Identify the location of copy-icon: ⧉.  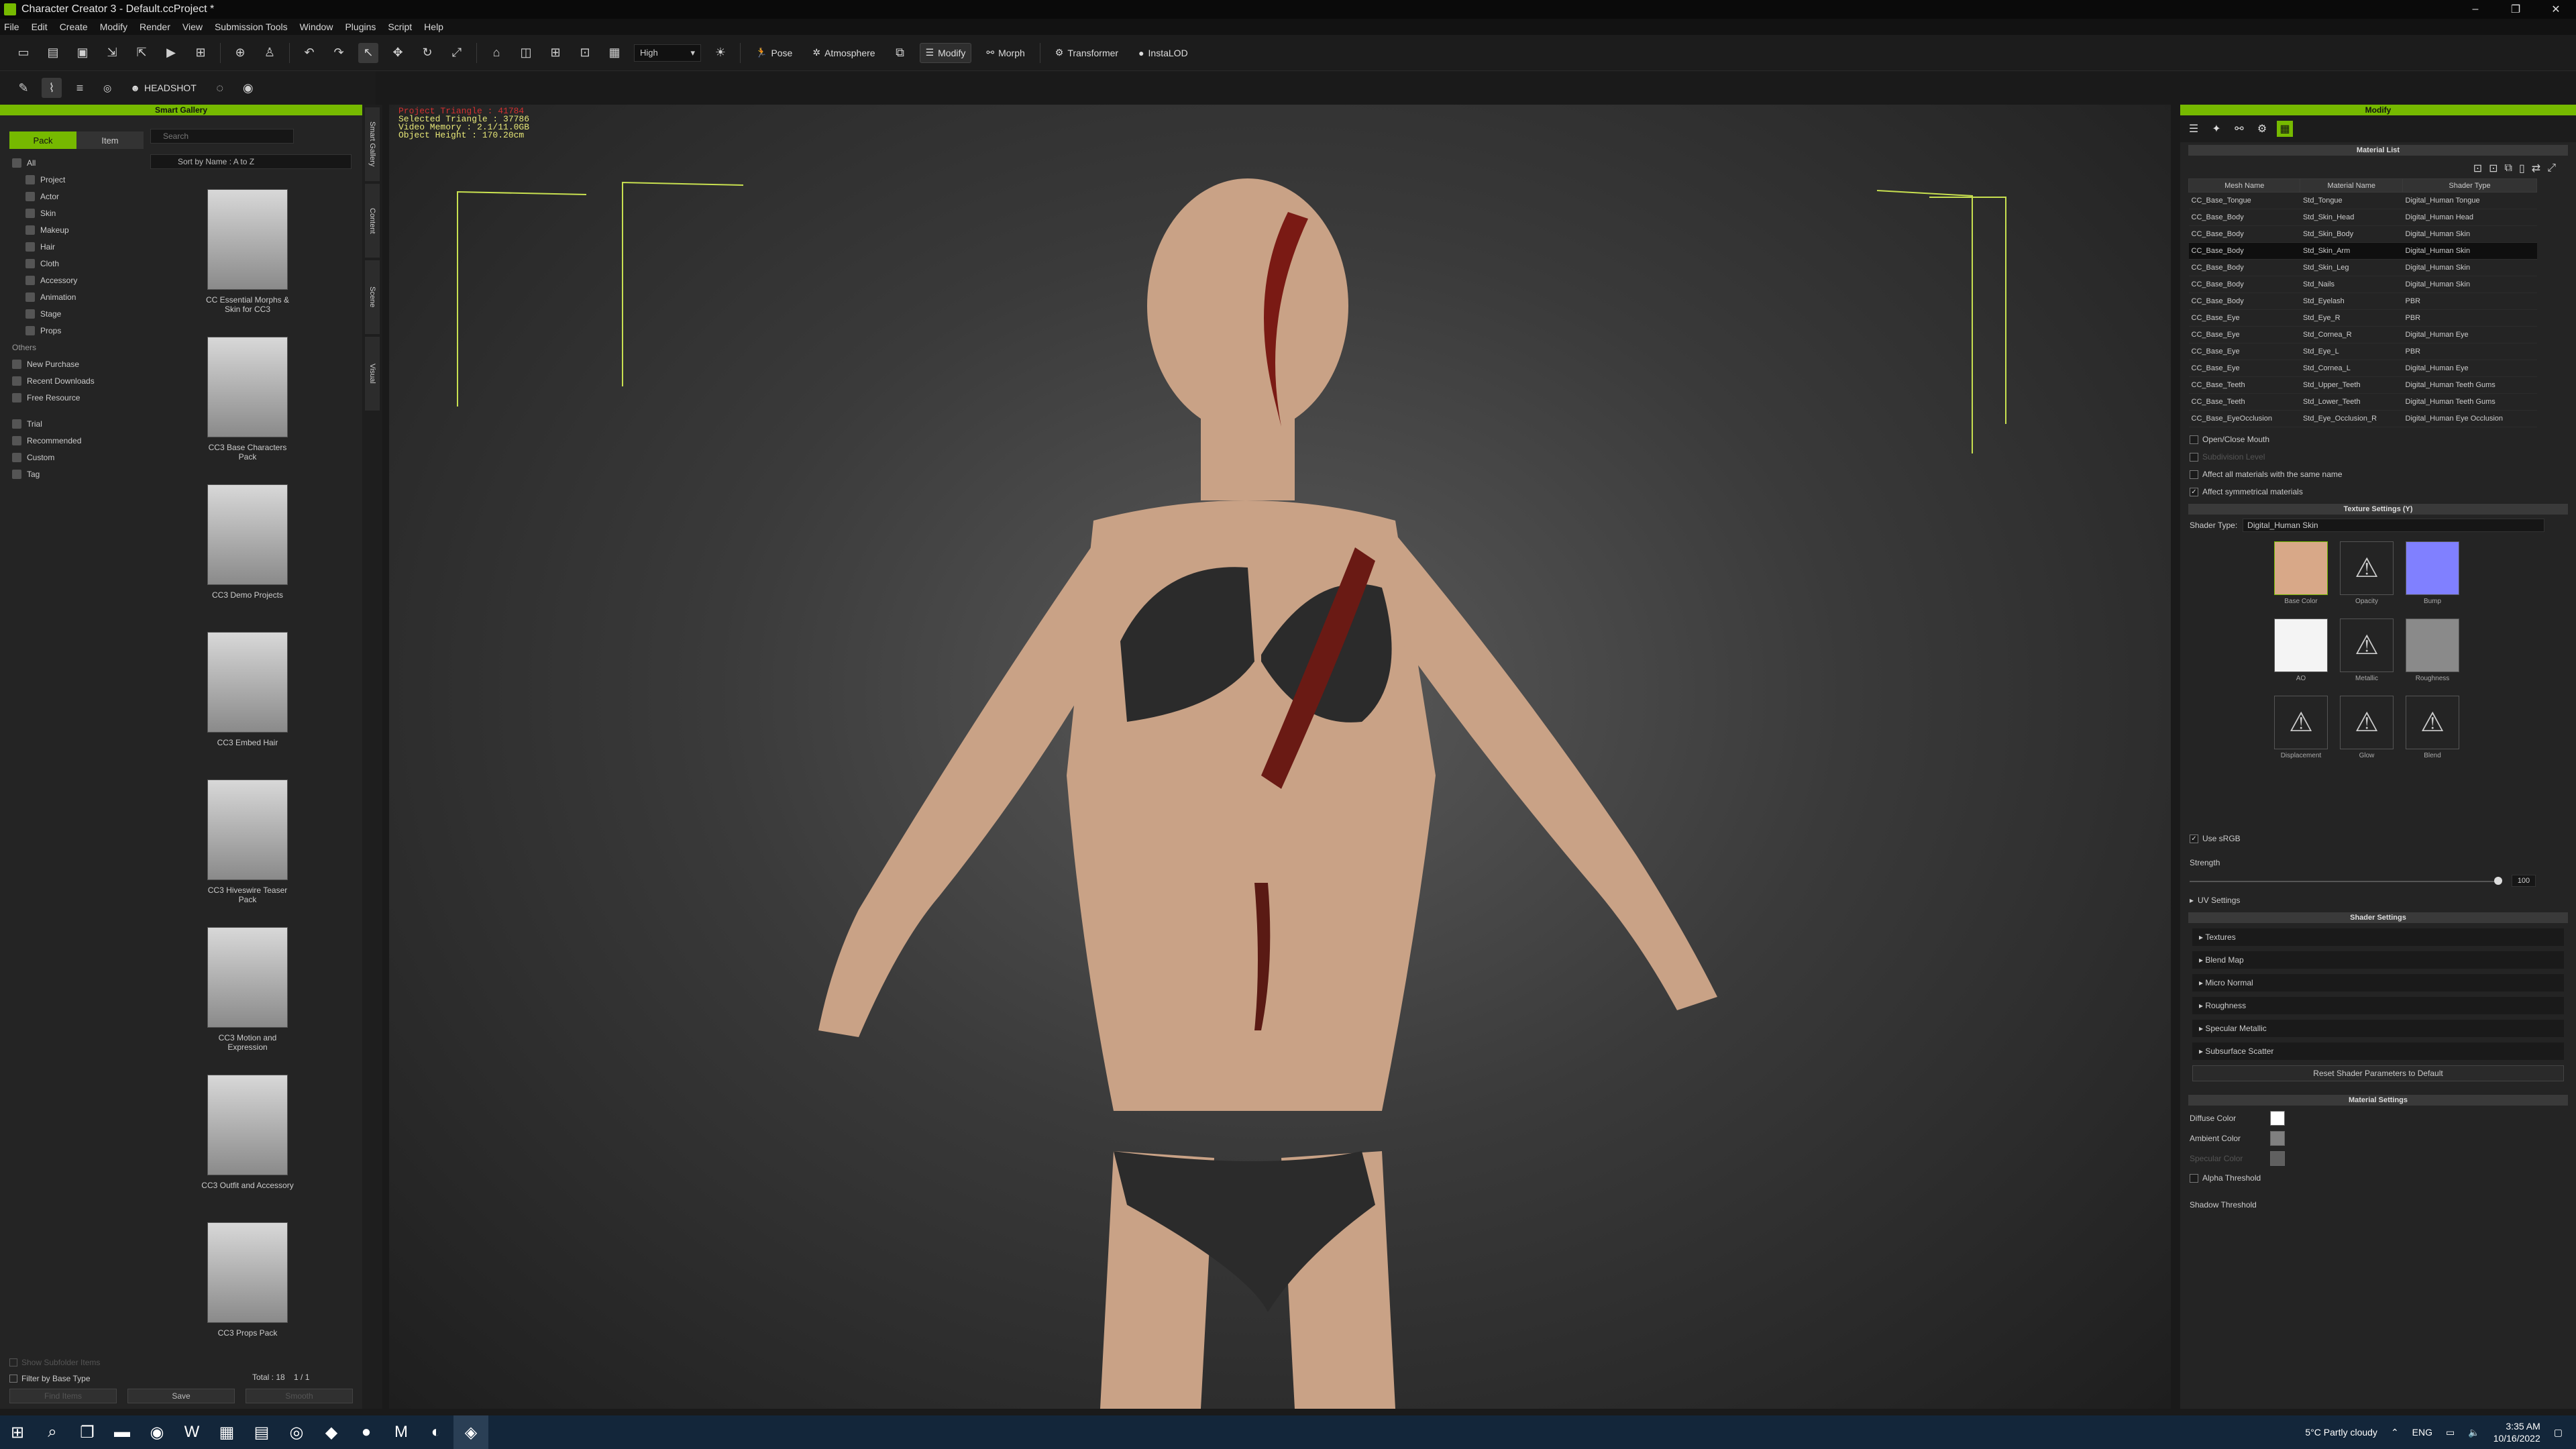
(2508, 168).